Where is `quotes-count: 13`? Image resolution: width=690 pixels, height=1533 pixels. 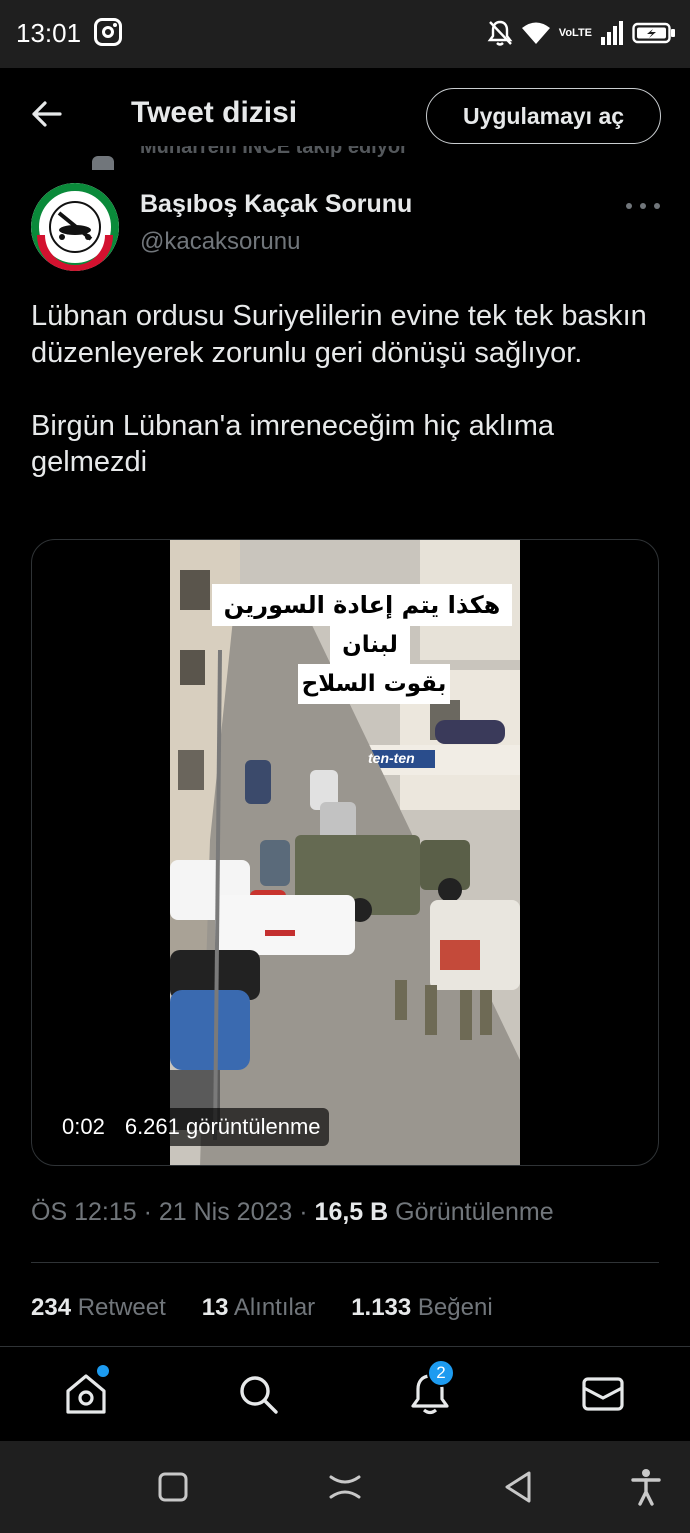
quotes-count: 13 is located at coordinates (215, 1307).